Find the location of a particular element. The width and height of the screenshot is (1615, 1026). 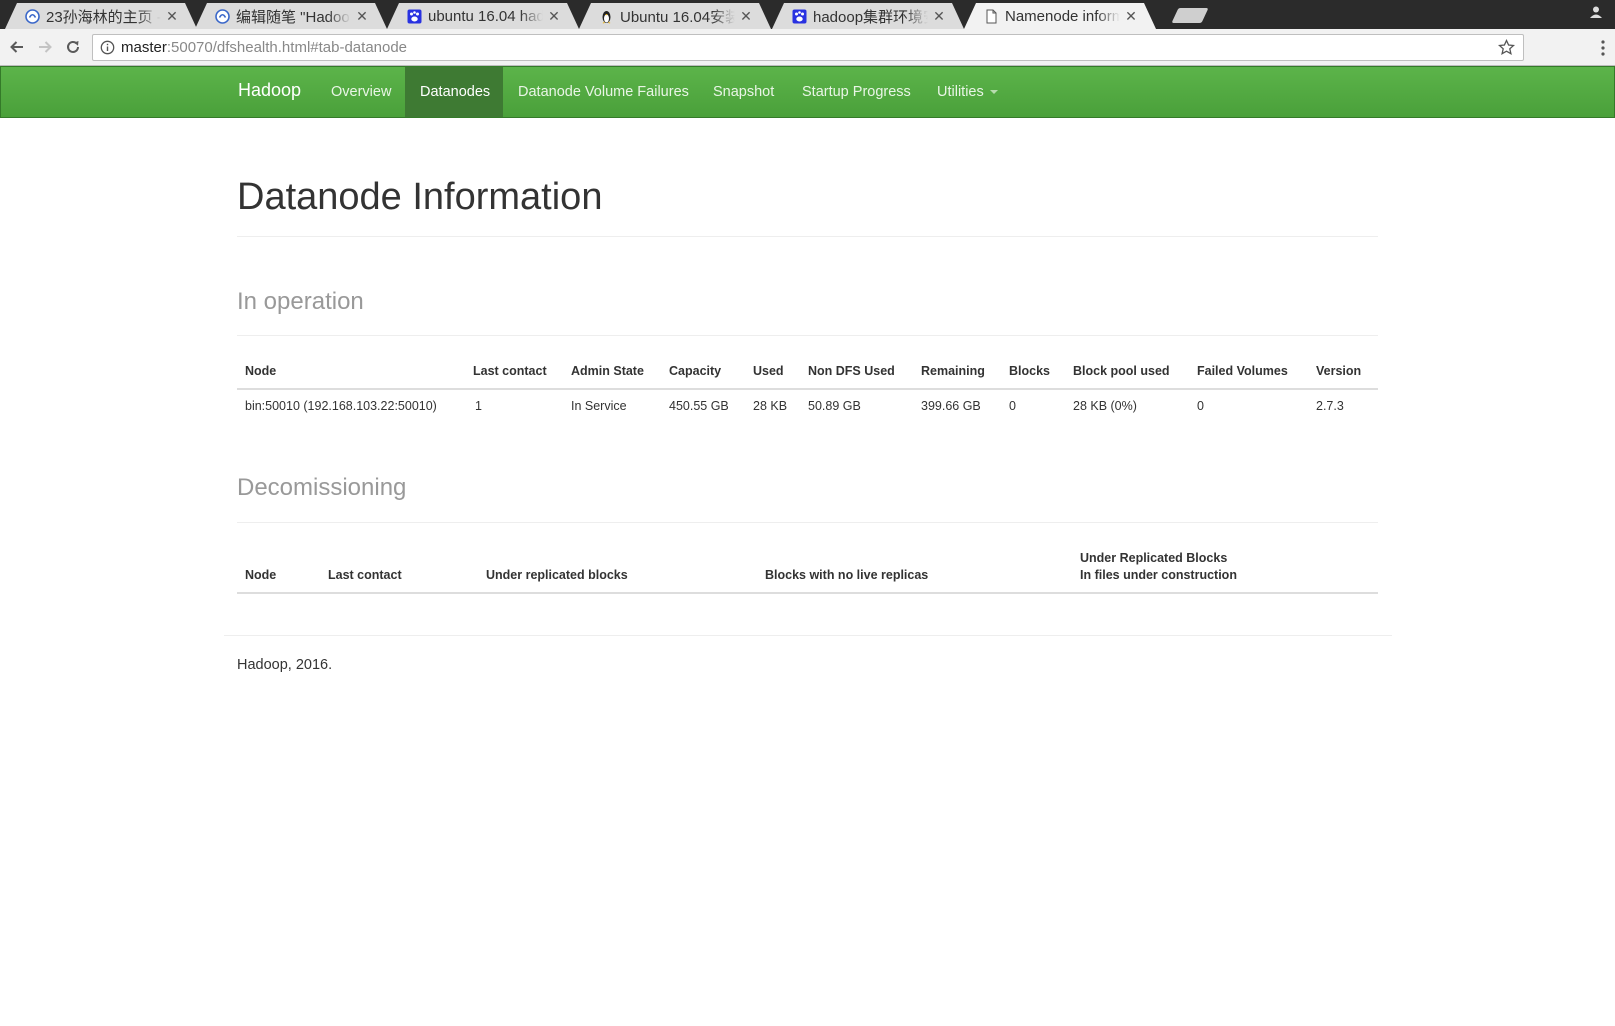

column-header-line-2: In files under construction is located at coordinates (1158, 575).